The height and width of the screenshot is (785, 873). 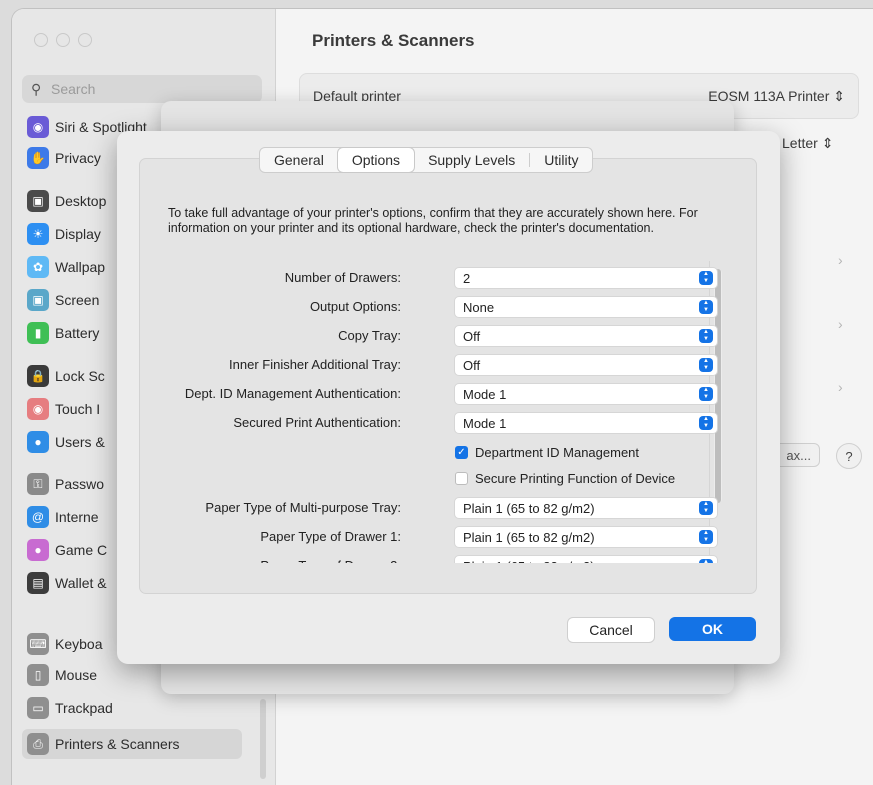 I want to click on sidebar-item-desktop: ▣ Desktop, so click(x=64, y=201).